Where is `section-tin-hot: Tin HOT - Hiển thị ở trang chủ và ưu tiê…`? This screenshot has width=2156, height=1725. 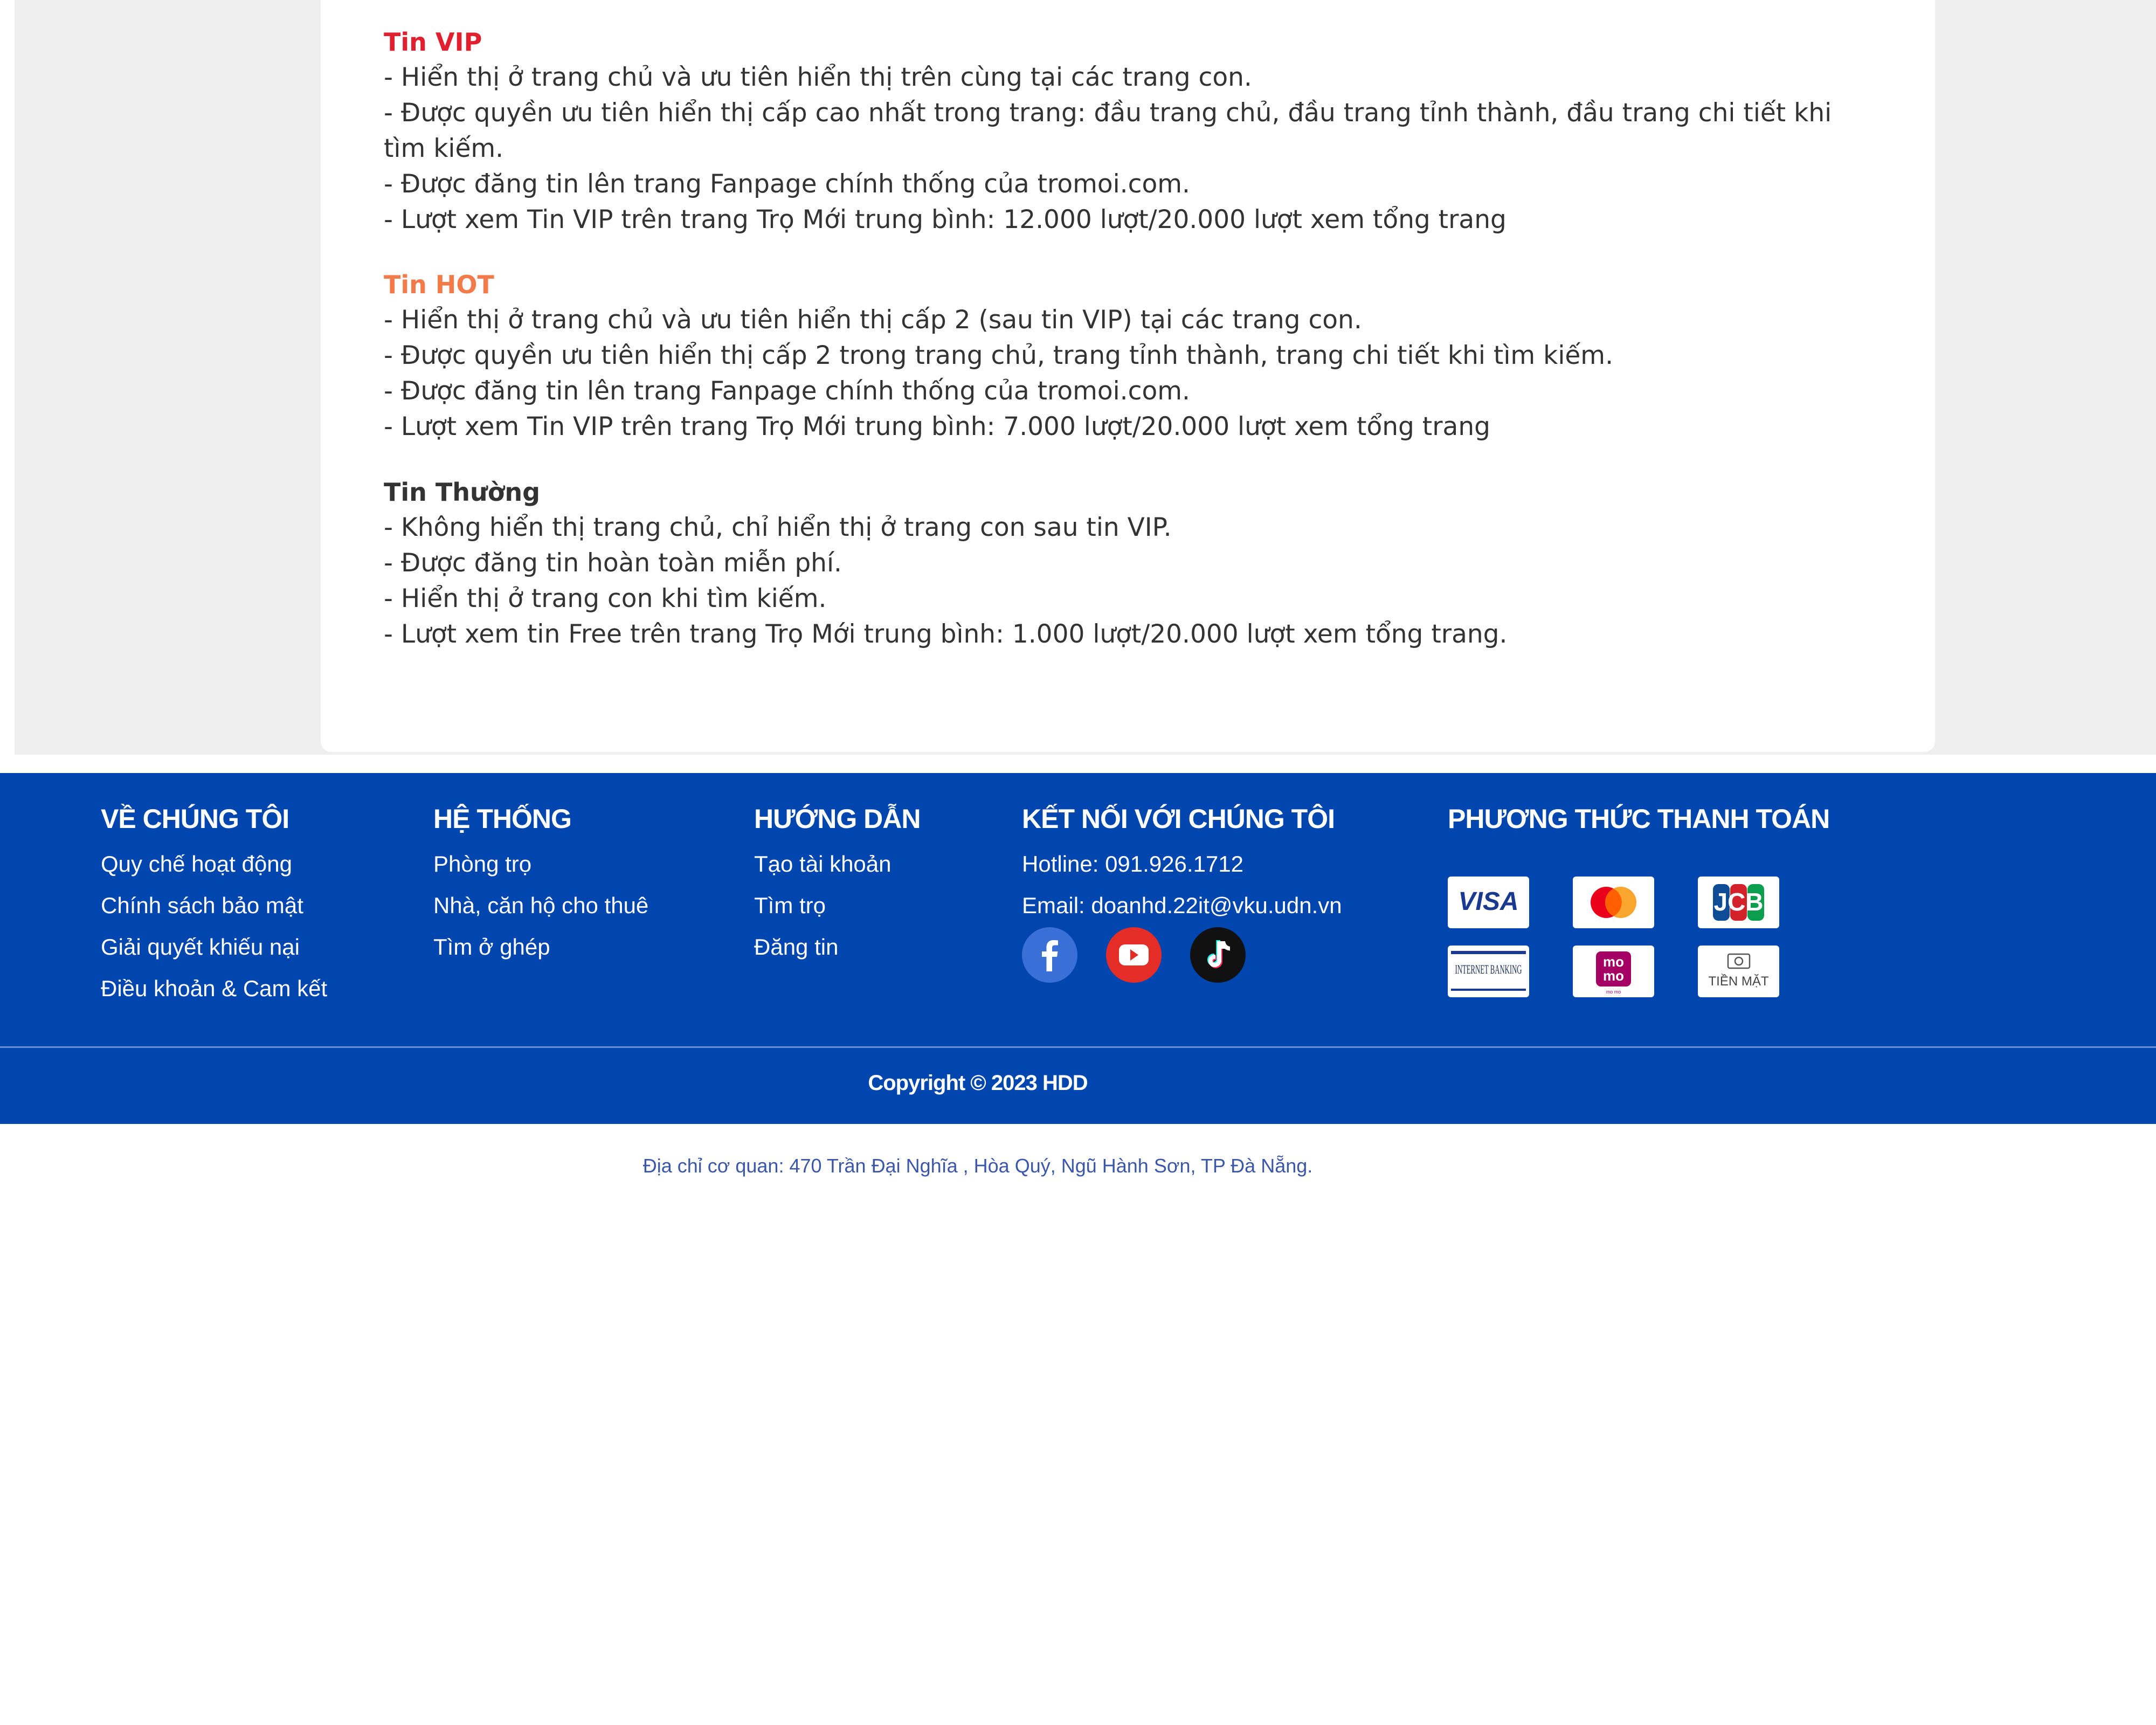 section-tin-hot: Tin HOT - Hiển thị ở trang chủ và ưu tiê… is located at coordinates (1130, 356).